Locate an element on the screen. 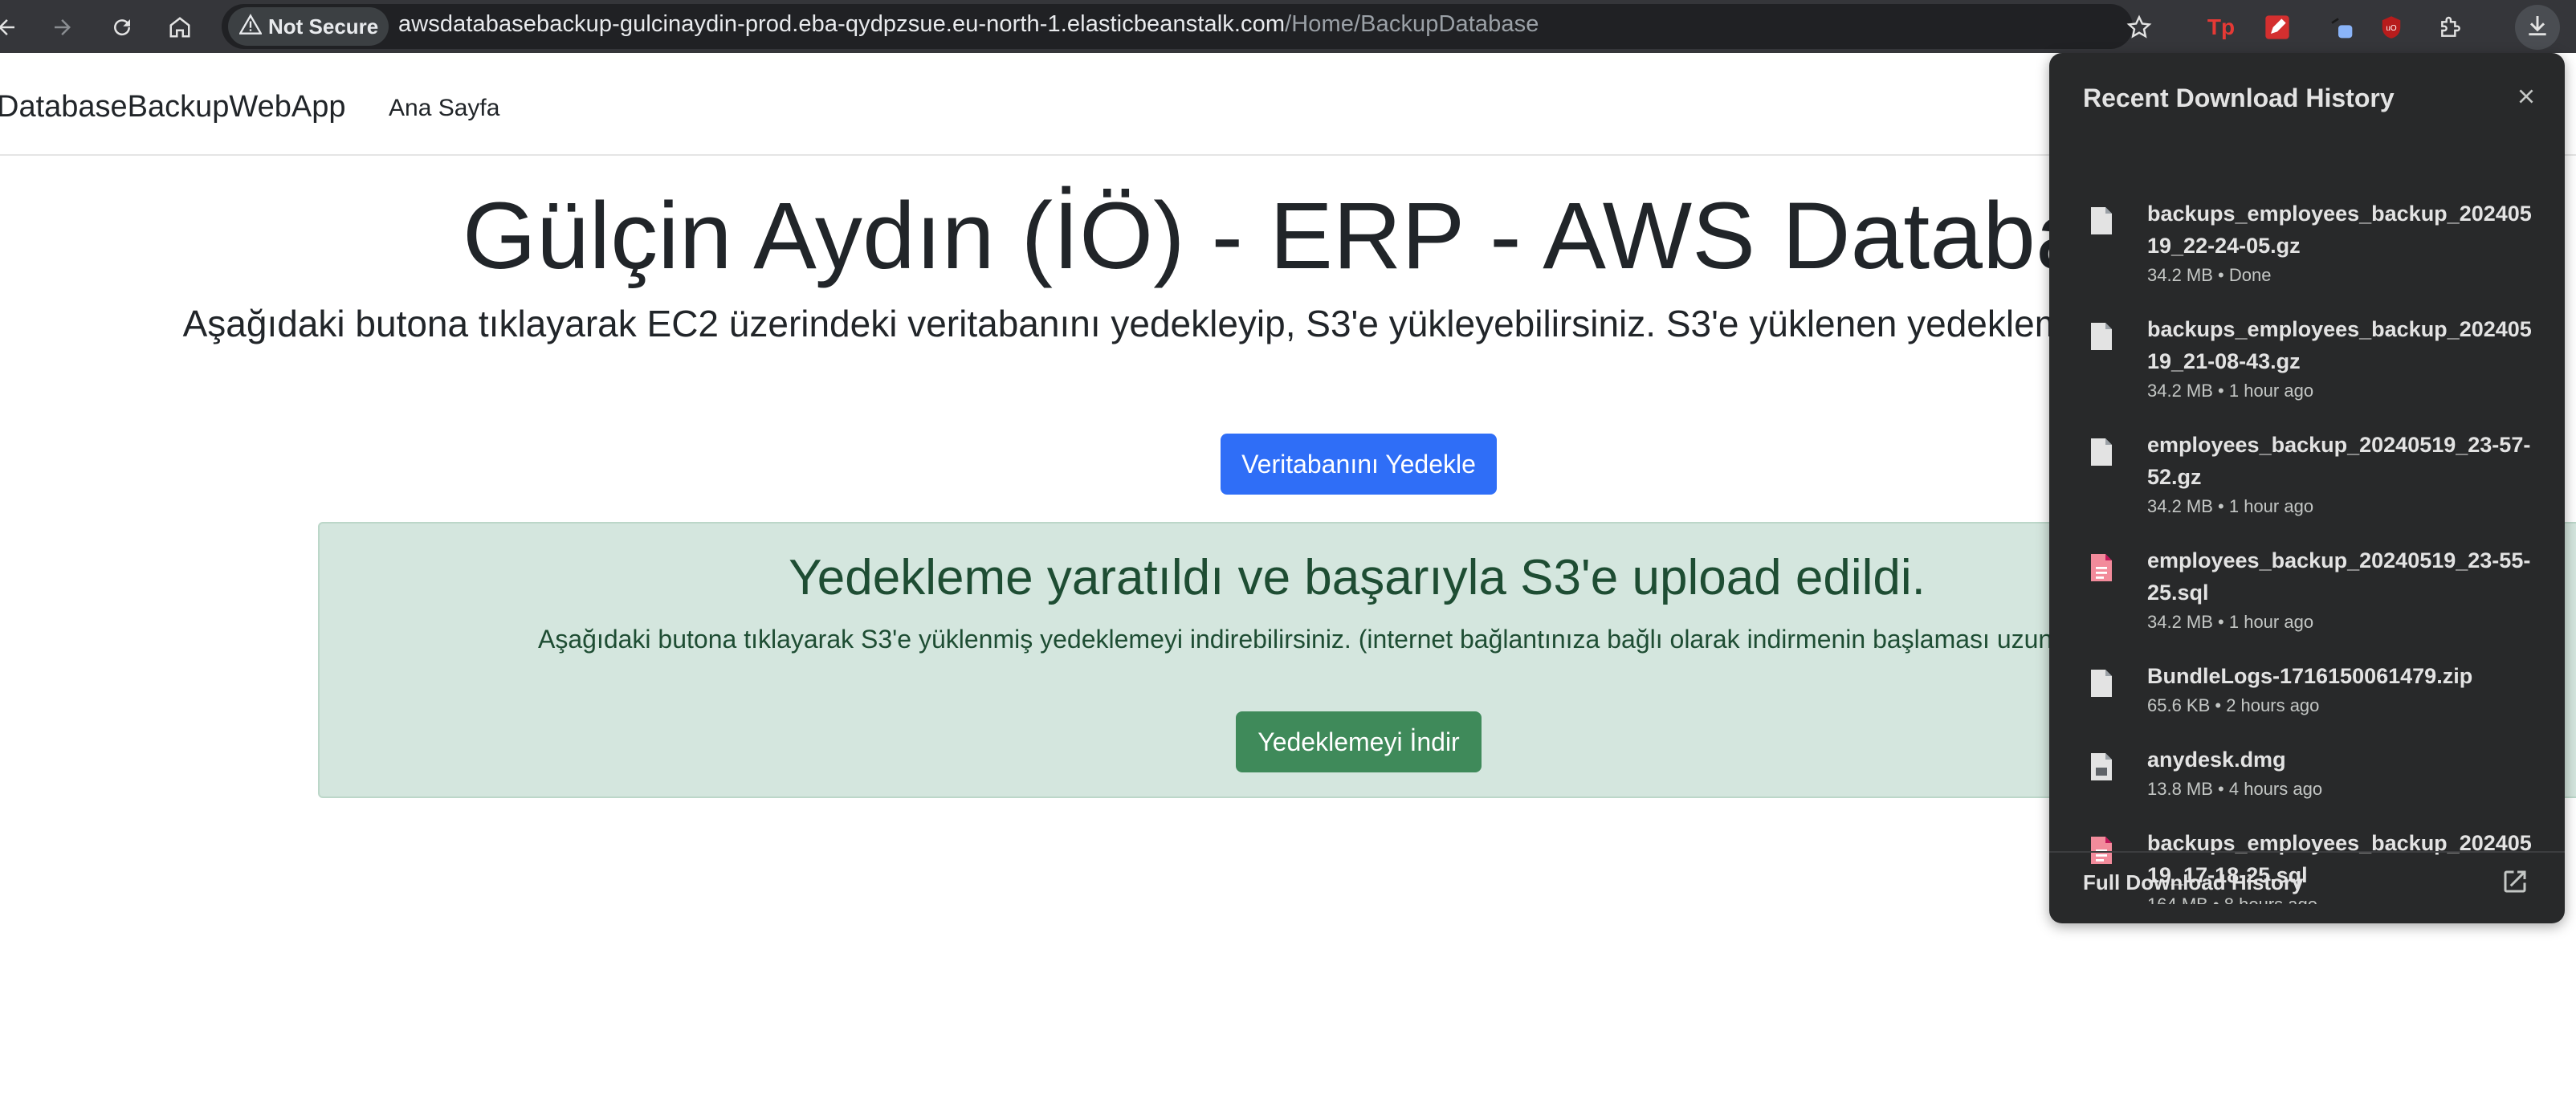 This screenshot has height=1100, width=2576. download-meta: 13.8 MB • 4 hours ago is located at coordinates (2235, 789).